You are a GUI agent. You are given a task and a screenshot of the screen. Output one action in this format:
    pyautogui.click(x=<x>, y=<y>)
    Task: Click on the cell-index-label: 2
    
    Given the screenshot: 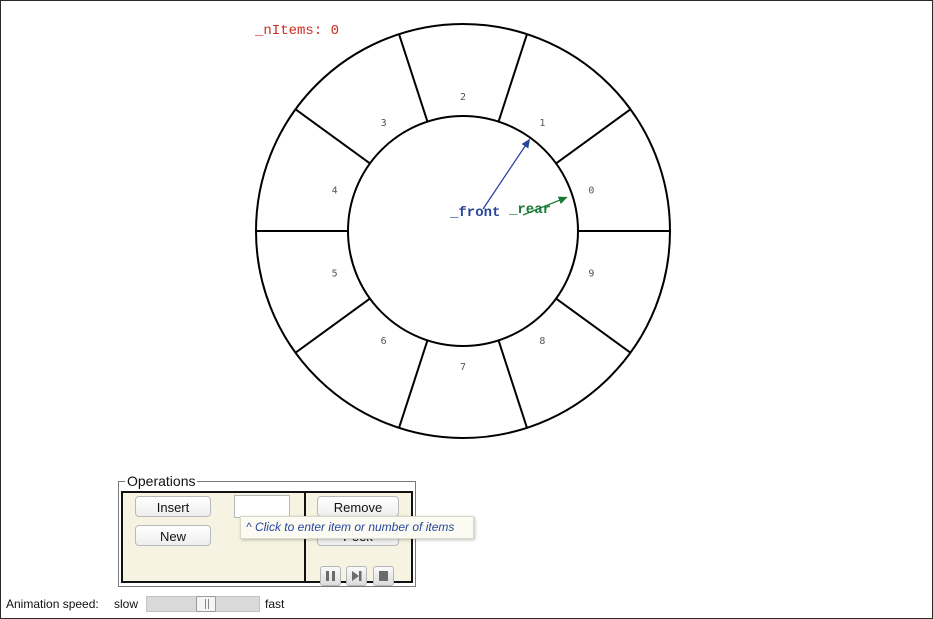 What is the action you would take?
    pyautogui.click(x=463, y=97)
    